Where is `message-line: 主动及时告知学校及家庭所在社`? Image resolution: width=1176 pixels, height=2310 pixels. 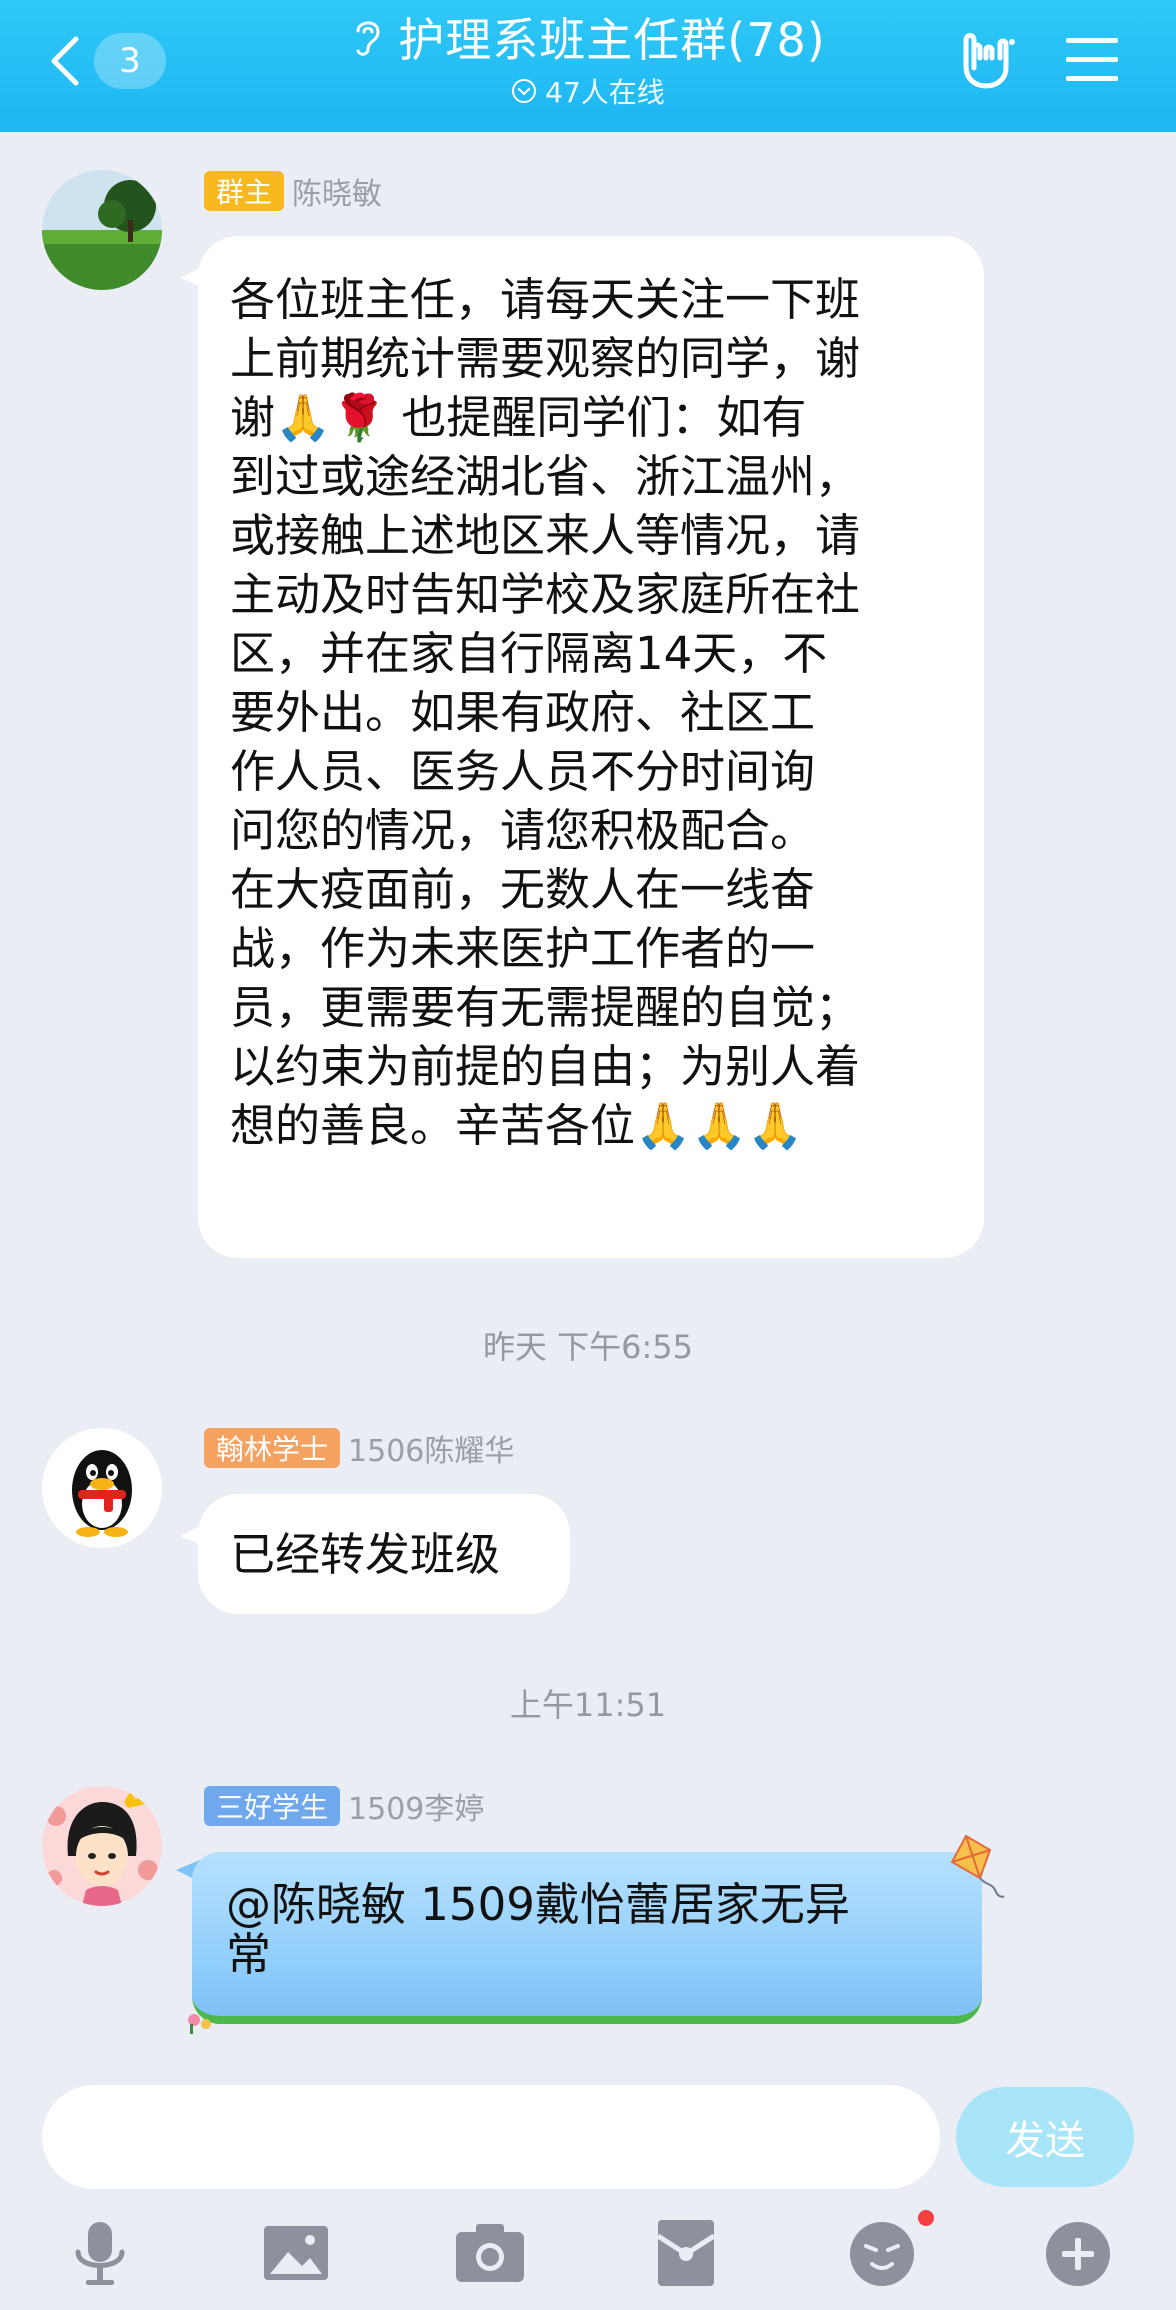
message-line: 主动及时告知学校及家庭所在社 is located at coordinates (545, 594).